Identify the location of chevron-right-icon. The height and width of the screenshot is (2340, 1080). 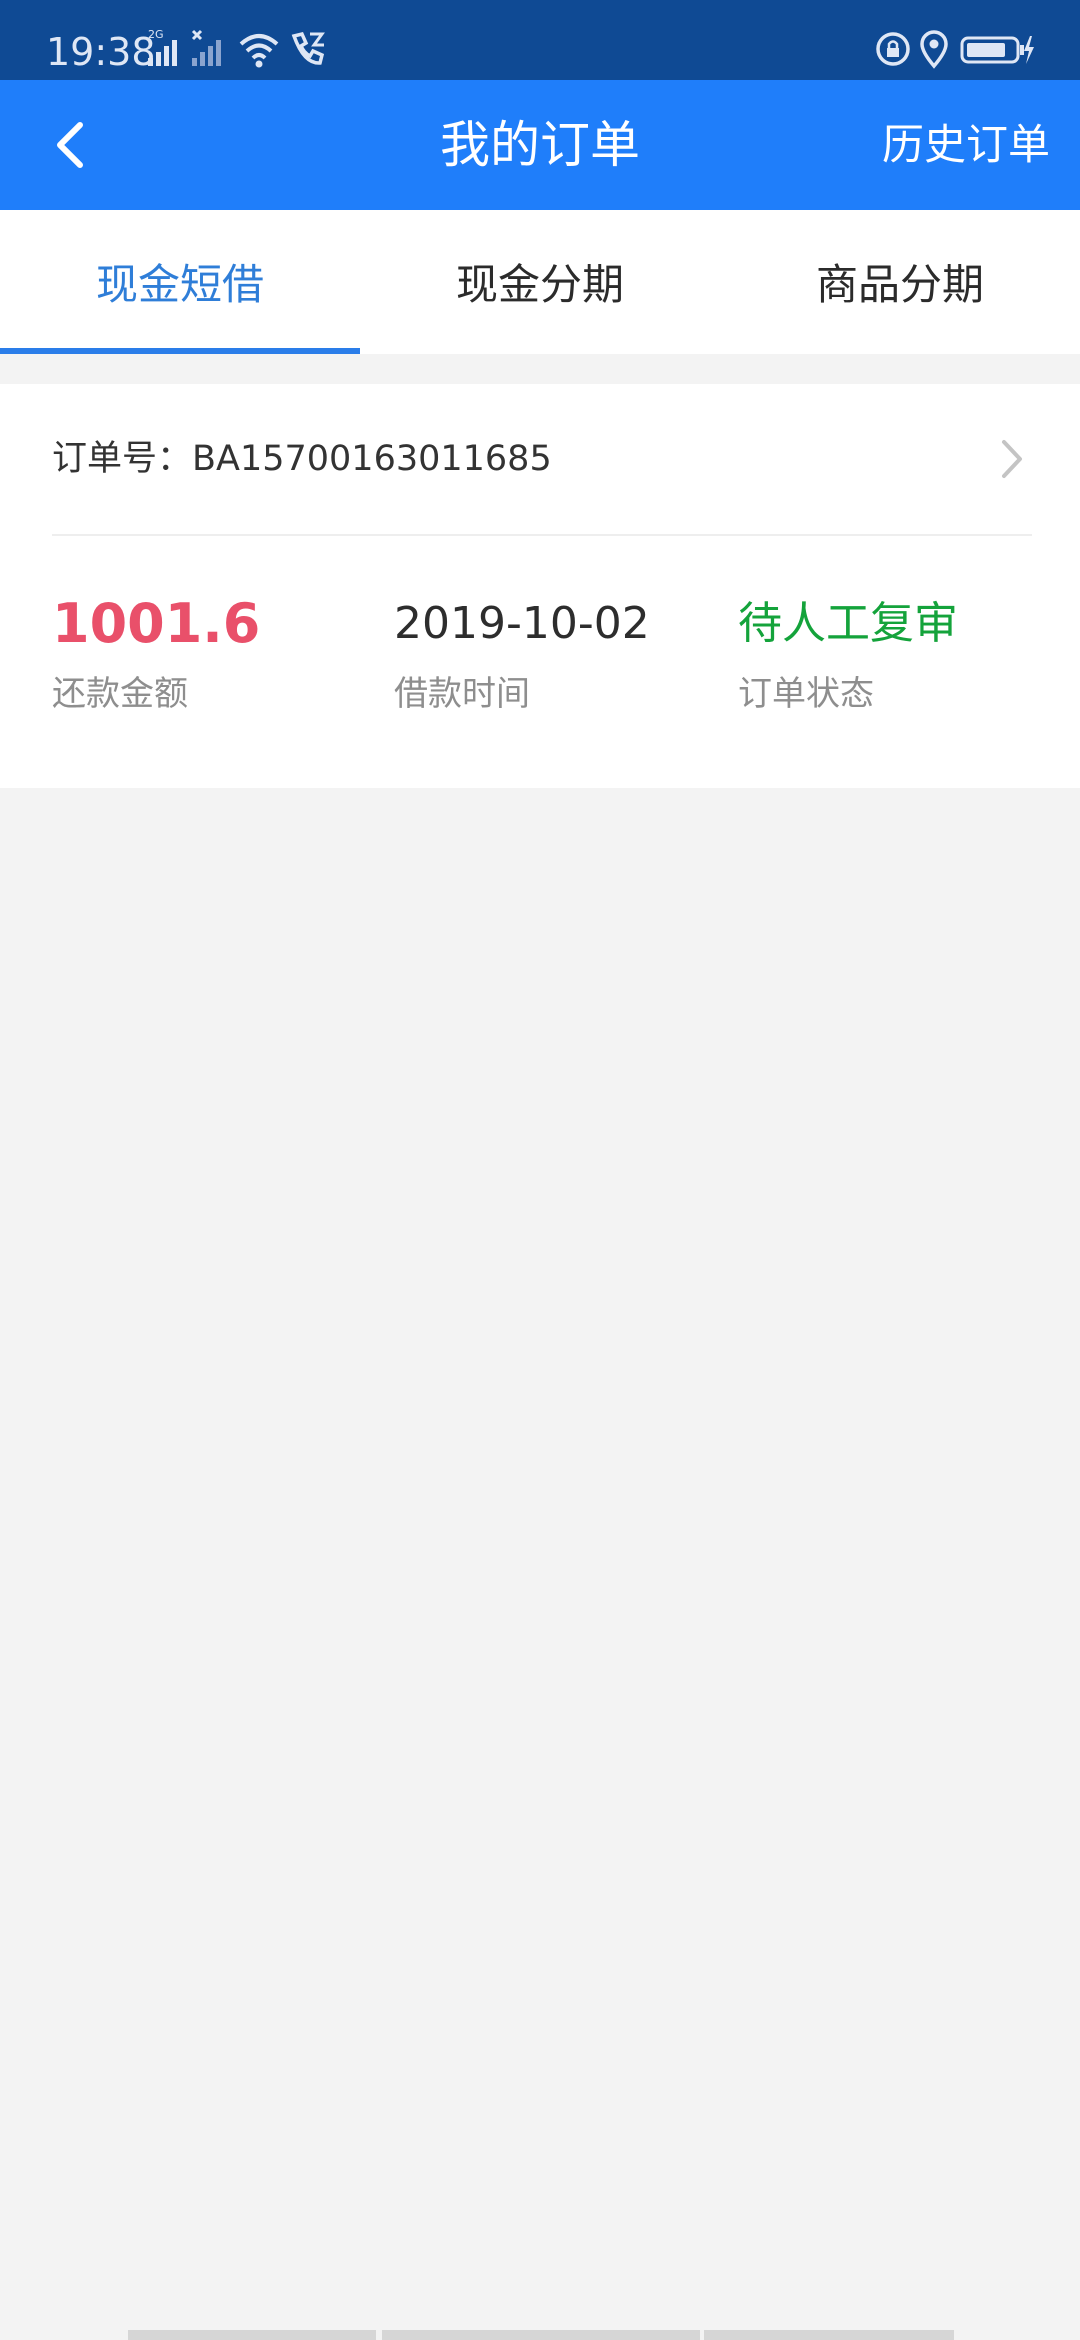
(1012, 459).